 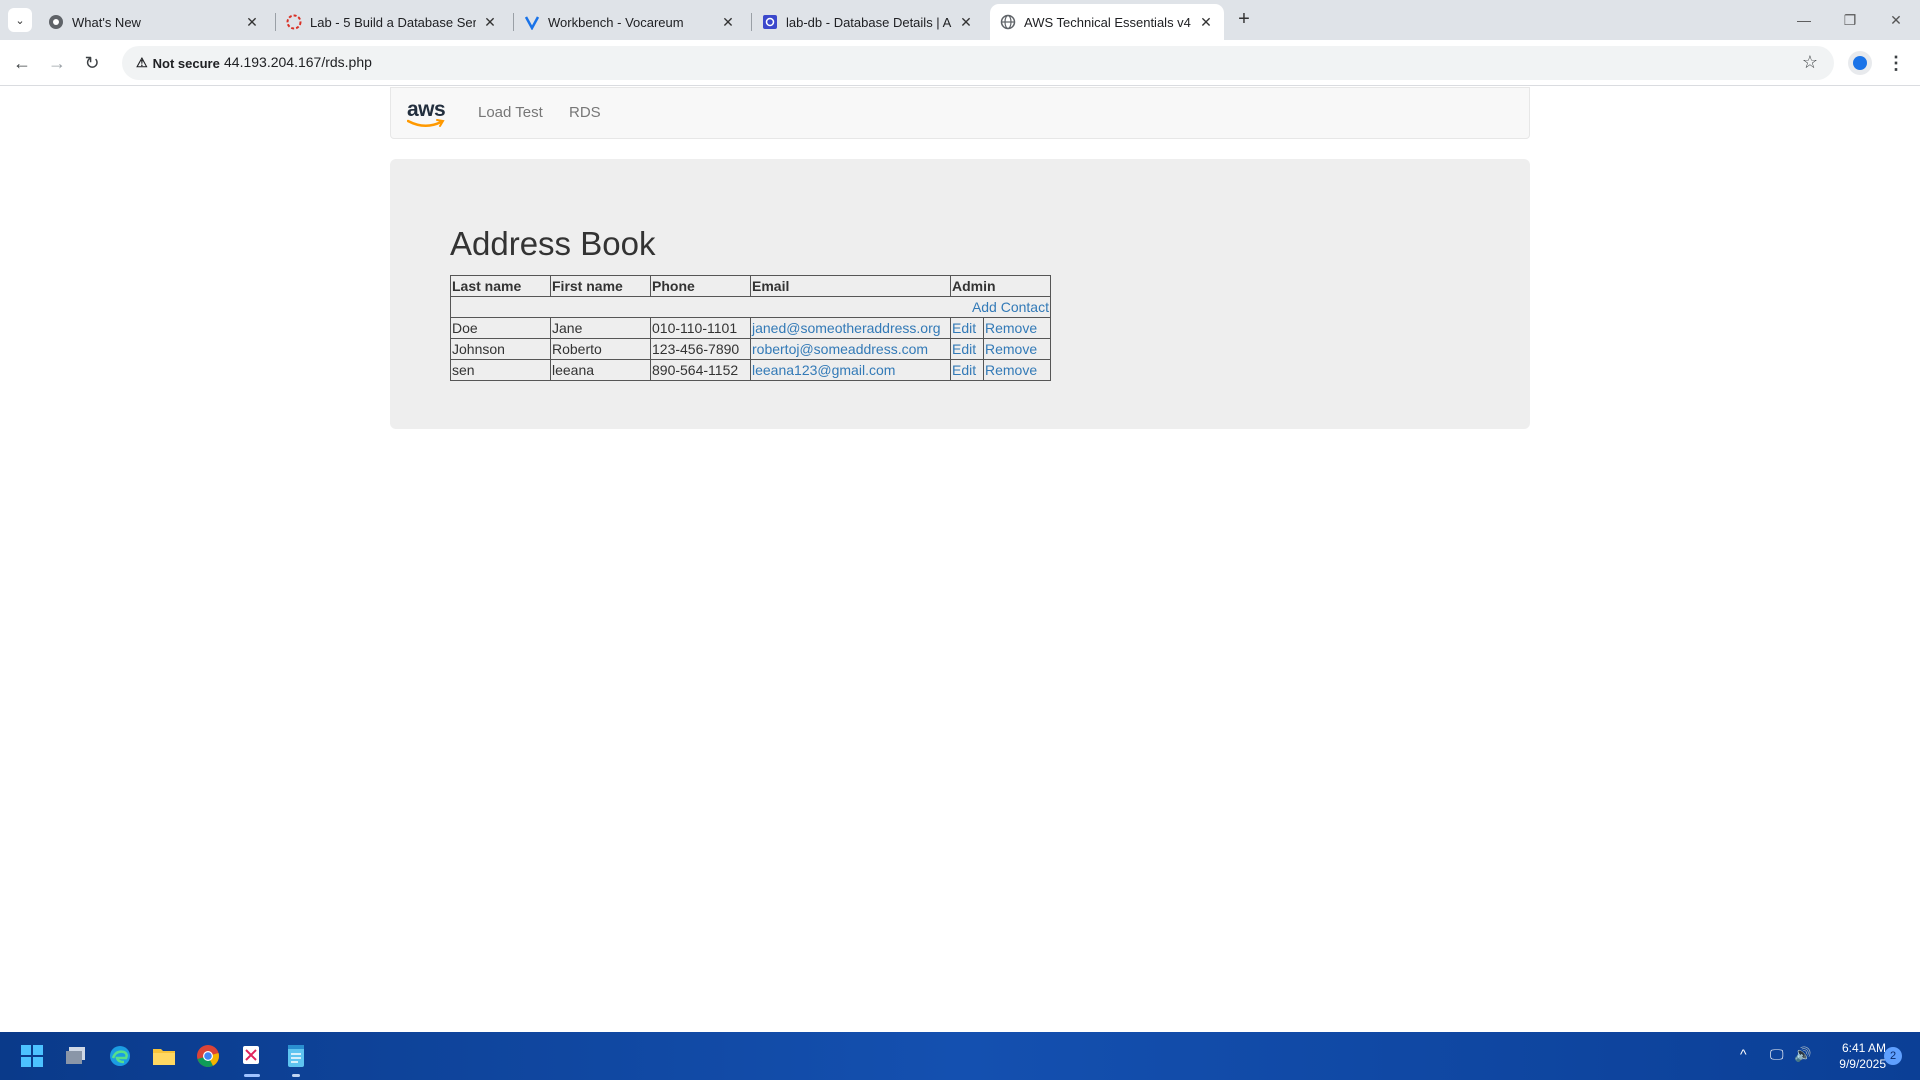 I want to click on column-header: Phone, so click(x=700, y=286).